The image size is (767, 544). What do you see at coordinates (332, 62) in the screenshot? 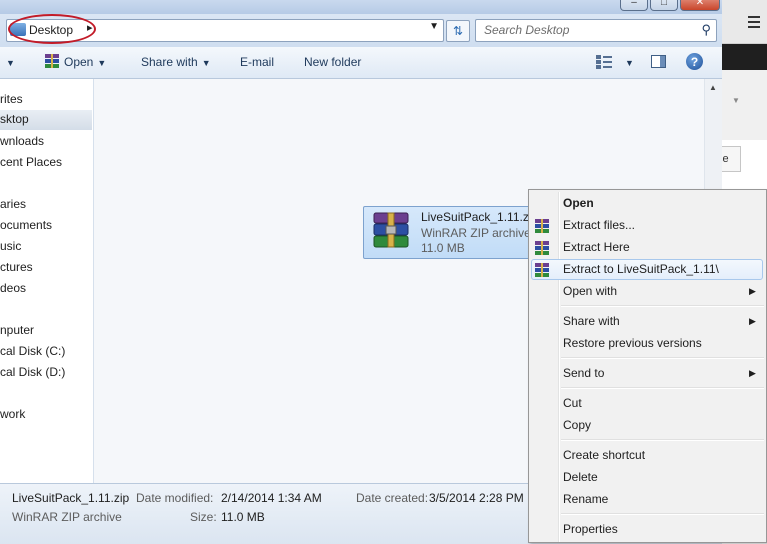
I see `new-folder-button: New folder` at bounding box center [332, 62].